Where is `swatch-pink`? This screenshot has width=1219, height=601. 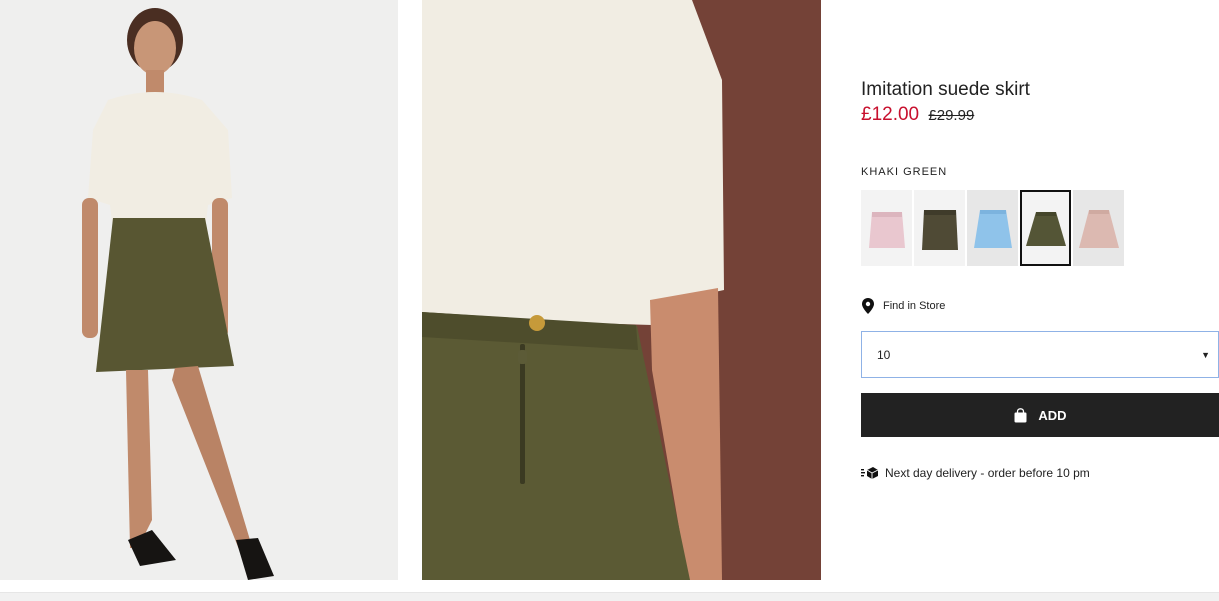
swatch-pink is located at coordinates (886, 228).